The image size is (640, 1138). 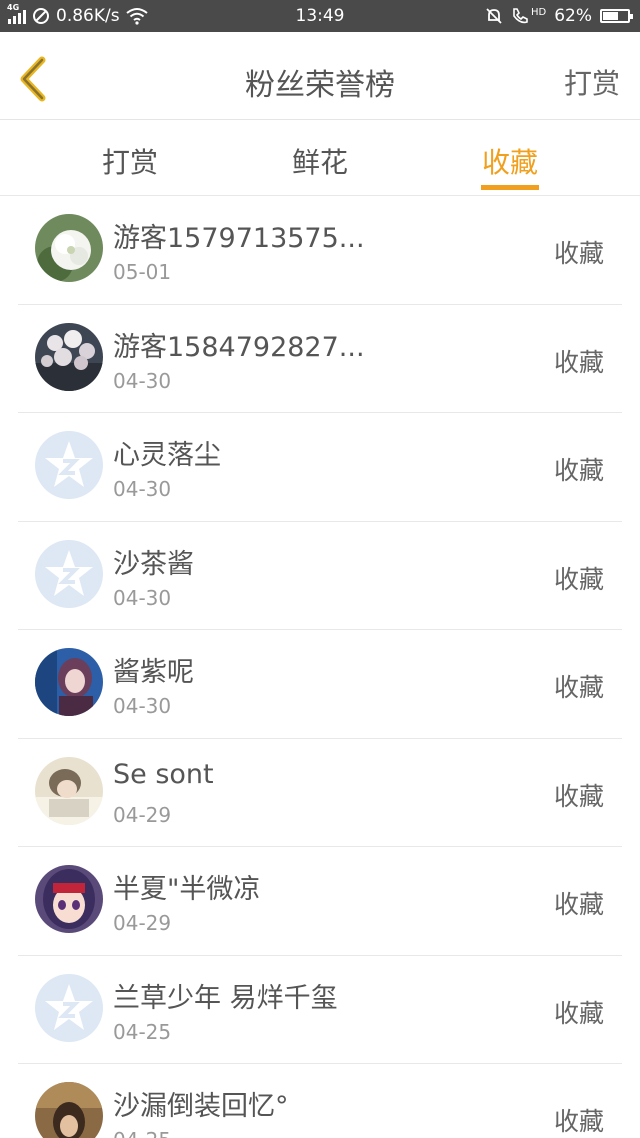 What do you see at coordinates (494, 16) in the screenshot?
I see `bell-muted-icon` at bounding box center [494, 16].